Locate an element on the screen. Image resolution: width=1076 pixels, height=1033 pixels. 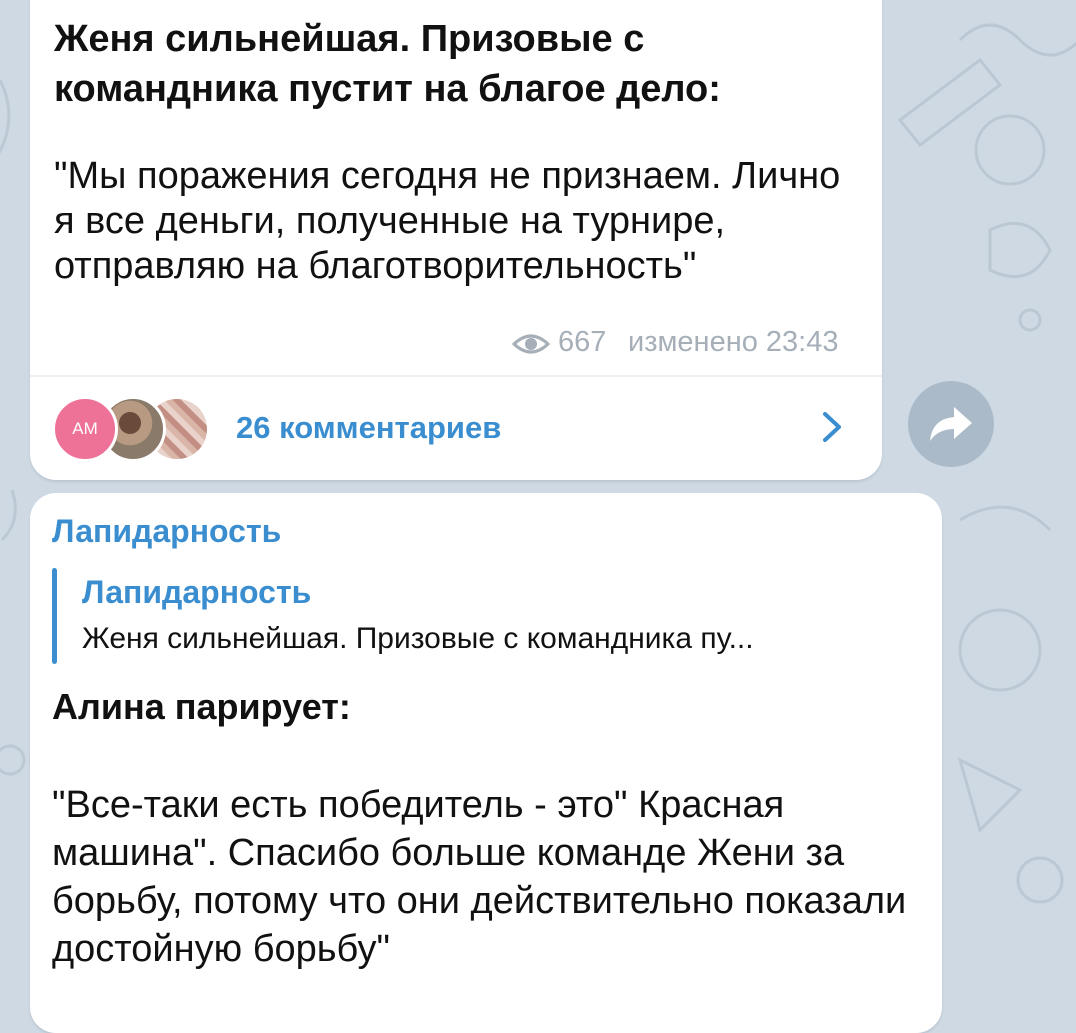
avatar-initials: AM is located at coordinates (85, 428).